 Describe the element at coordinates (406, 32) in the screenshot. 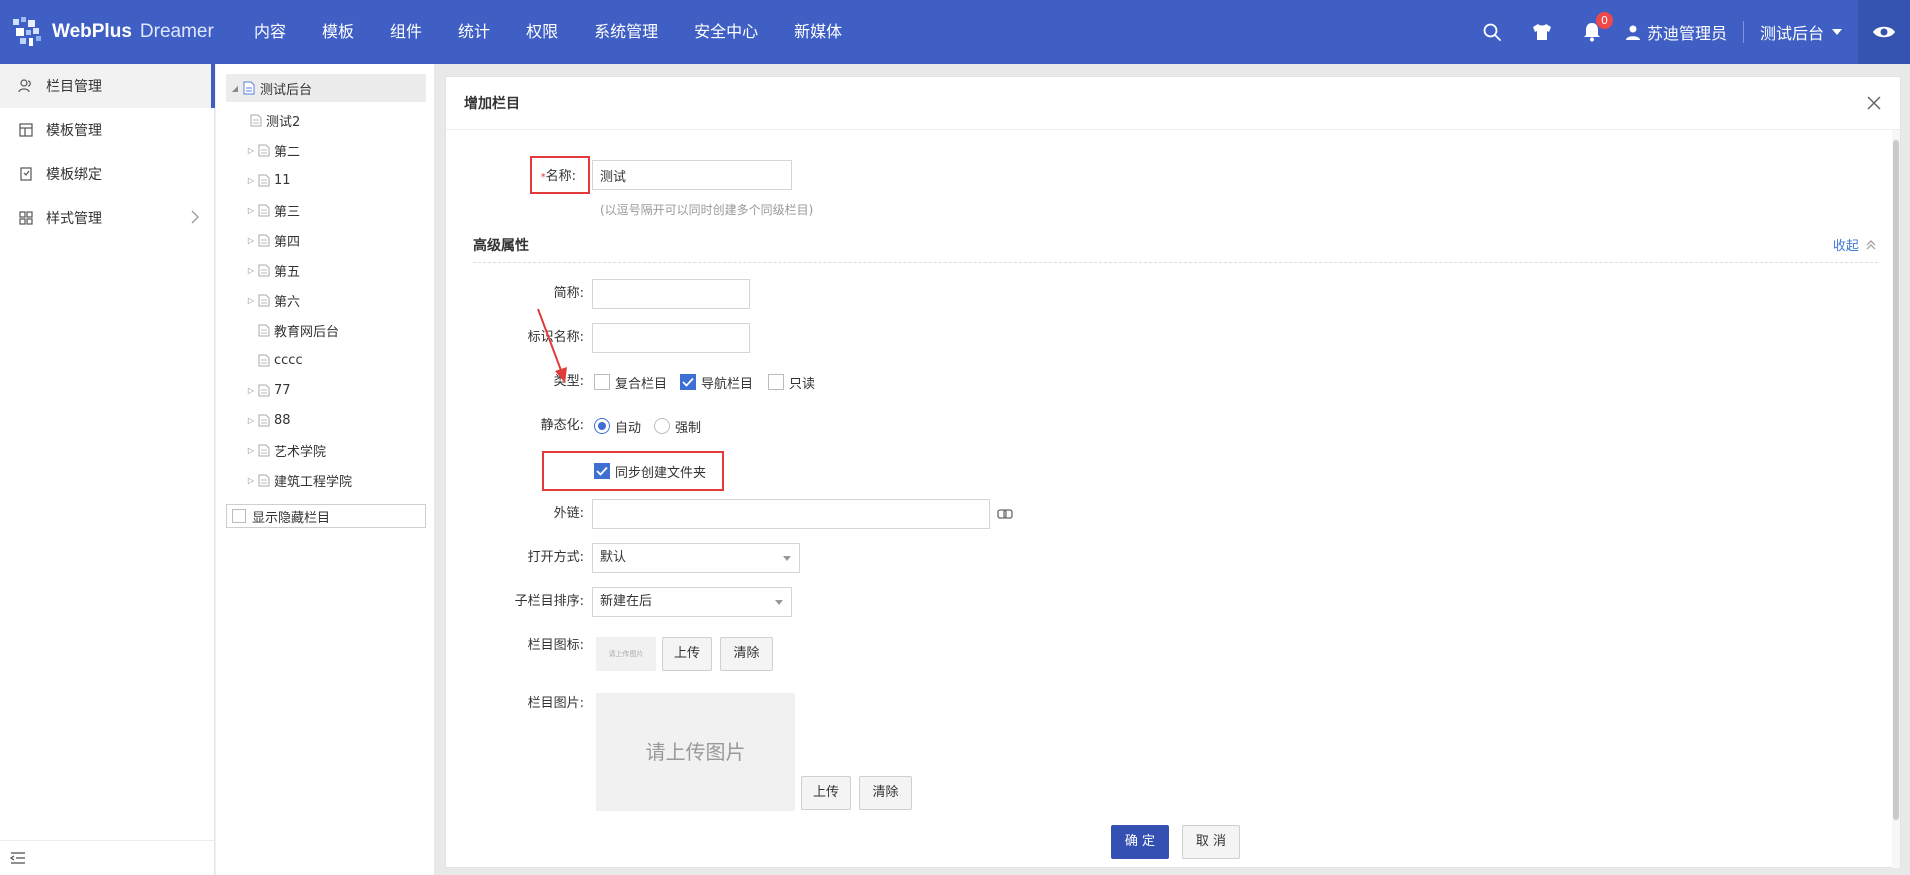

I see `nav-component: 组件` at that location.